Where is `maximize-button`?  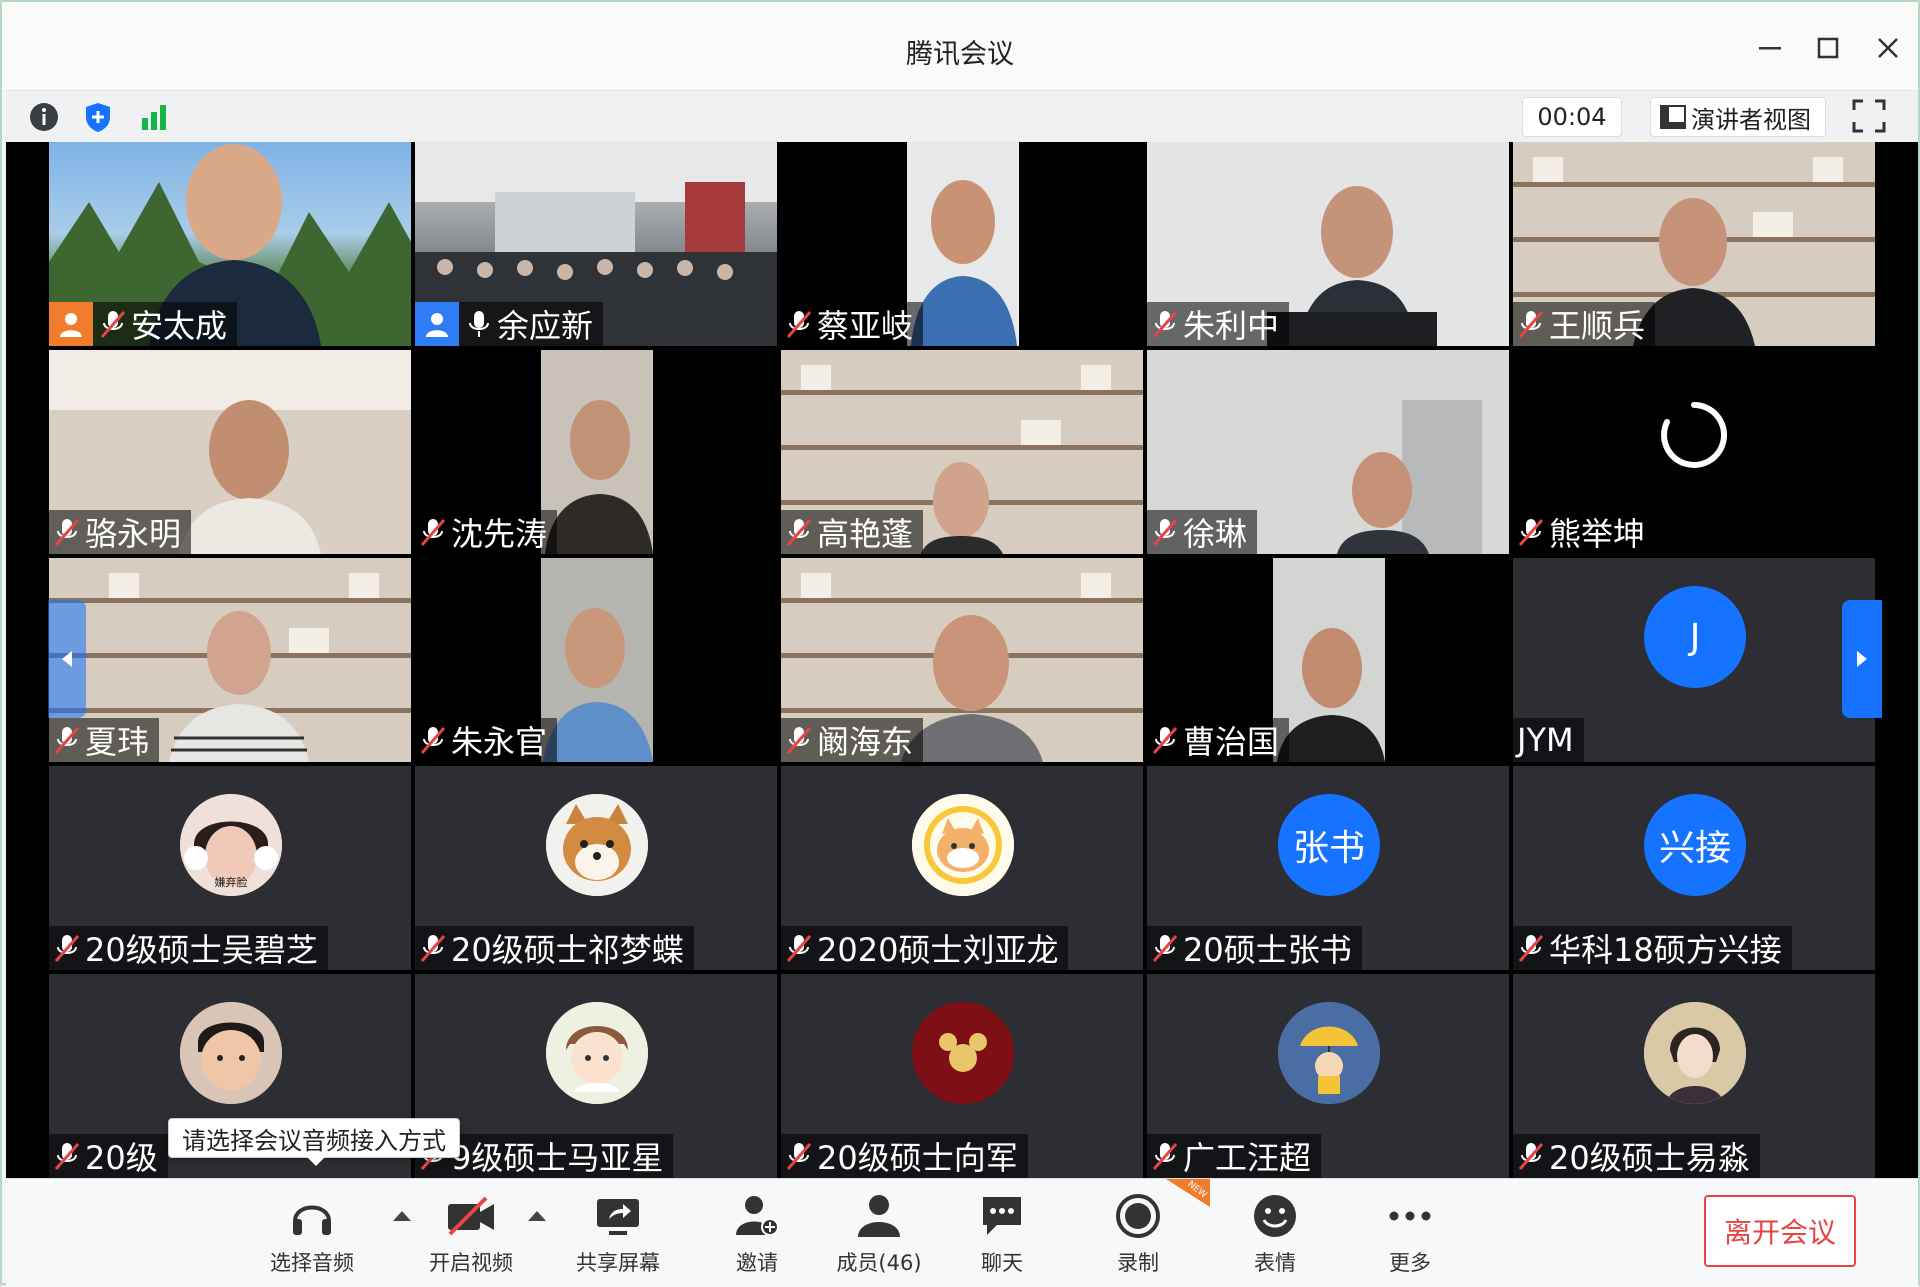 maximize-button is located at coordinates (1828, 48).